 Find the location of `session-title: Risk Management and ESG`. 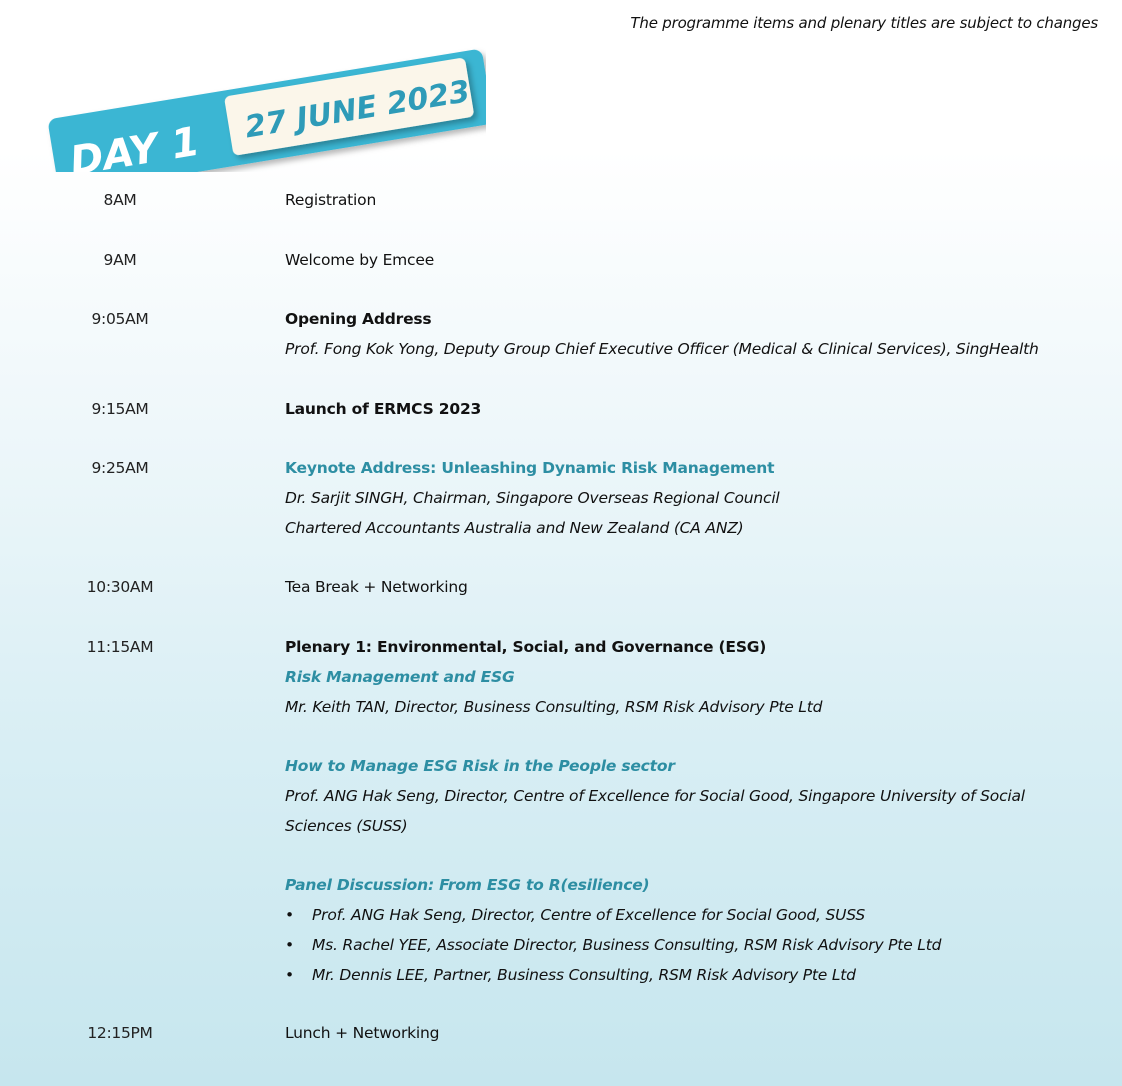

session-title: Risk Management and ESG is located at coordinates (400, 676).